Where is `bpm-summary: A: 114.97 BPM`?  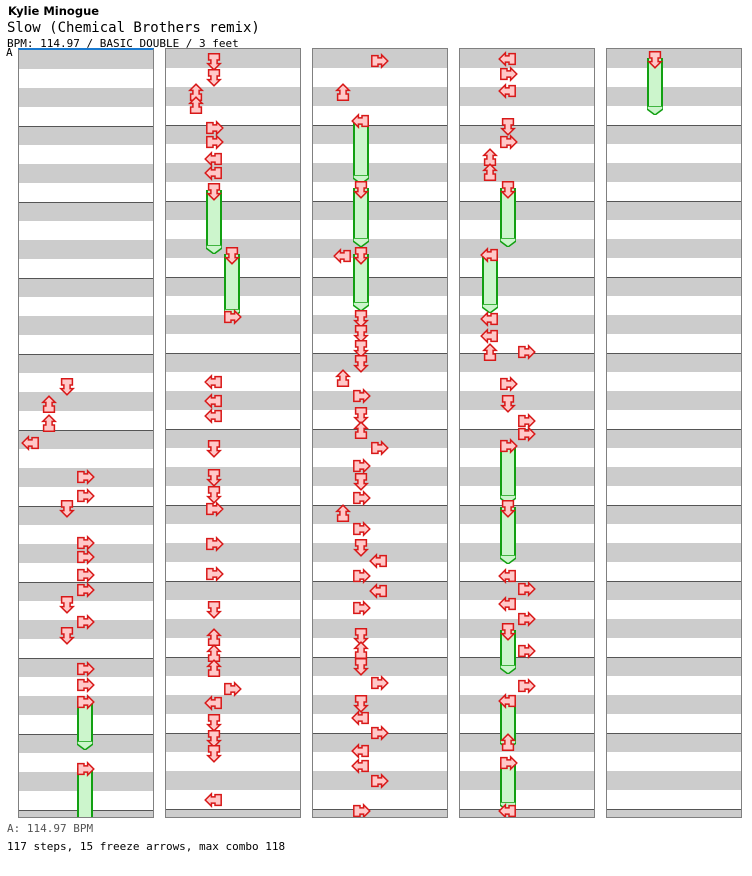 bpm-summary: A: 114.97 BPM is located at coordinates (50, 828).